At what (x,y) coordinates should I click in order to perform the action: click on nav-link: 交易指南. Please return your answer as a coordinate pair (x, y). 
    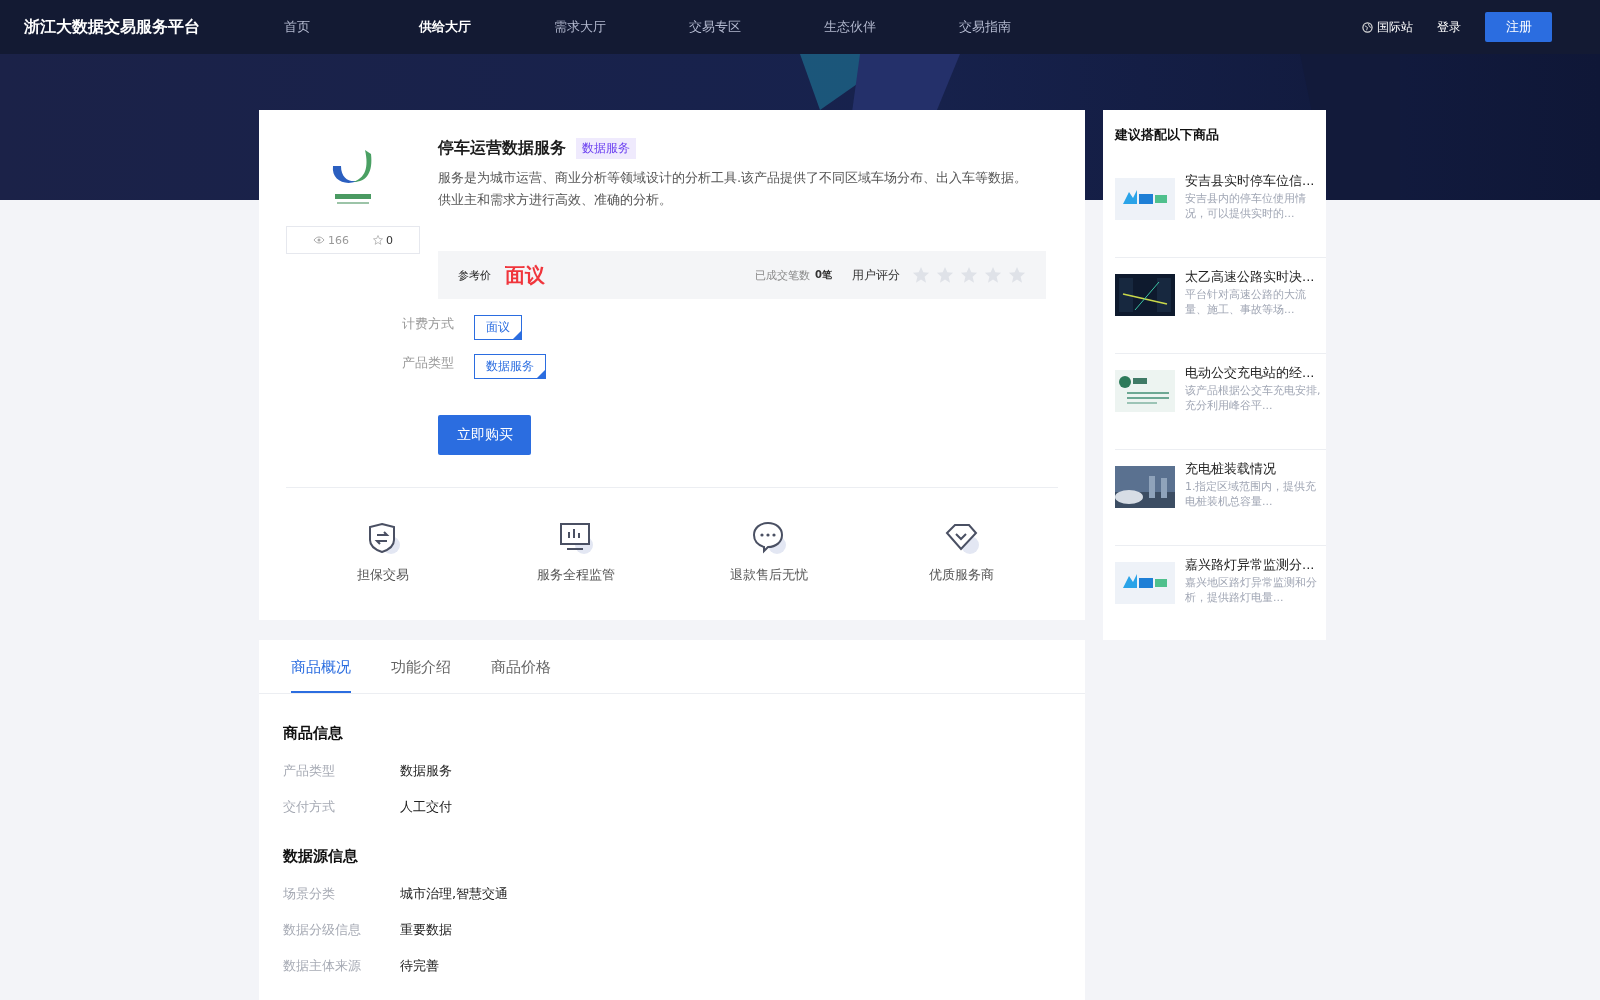
    Looking at the image, I should click on (1026, 27).